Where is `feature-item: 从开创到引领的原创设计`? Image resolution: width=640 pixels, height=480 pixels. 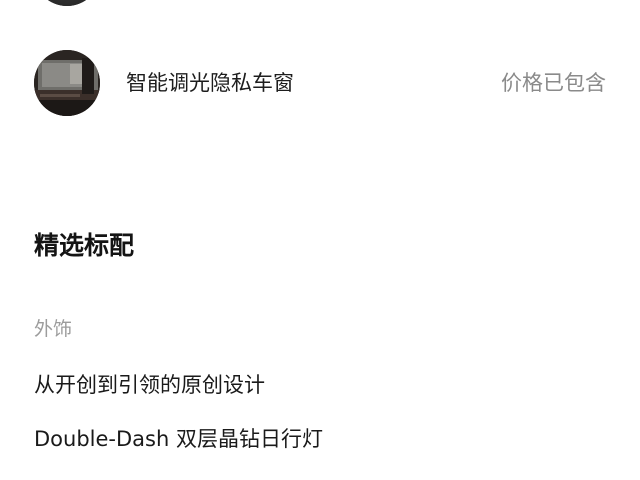 feature-item: 从开创到引领的原创设计 is located at coordinates (149, 385).